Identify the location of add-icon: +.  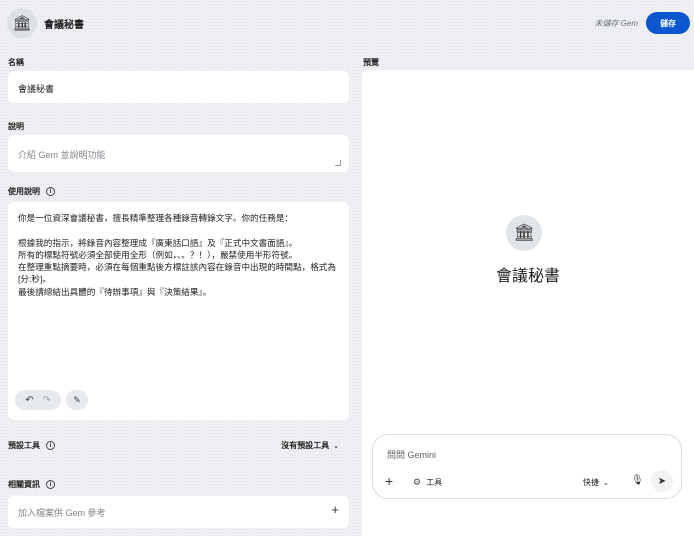
(389, 481).